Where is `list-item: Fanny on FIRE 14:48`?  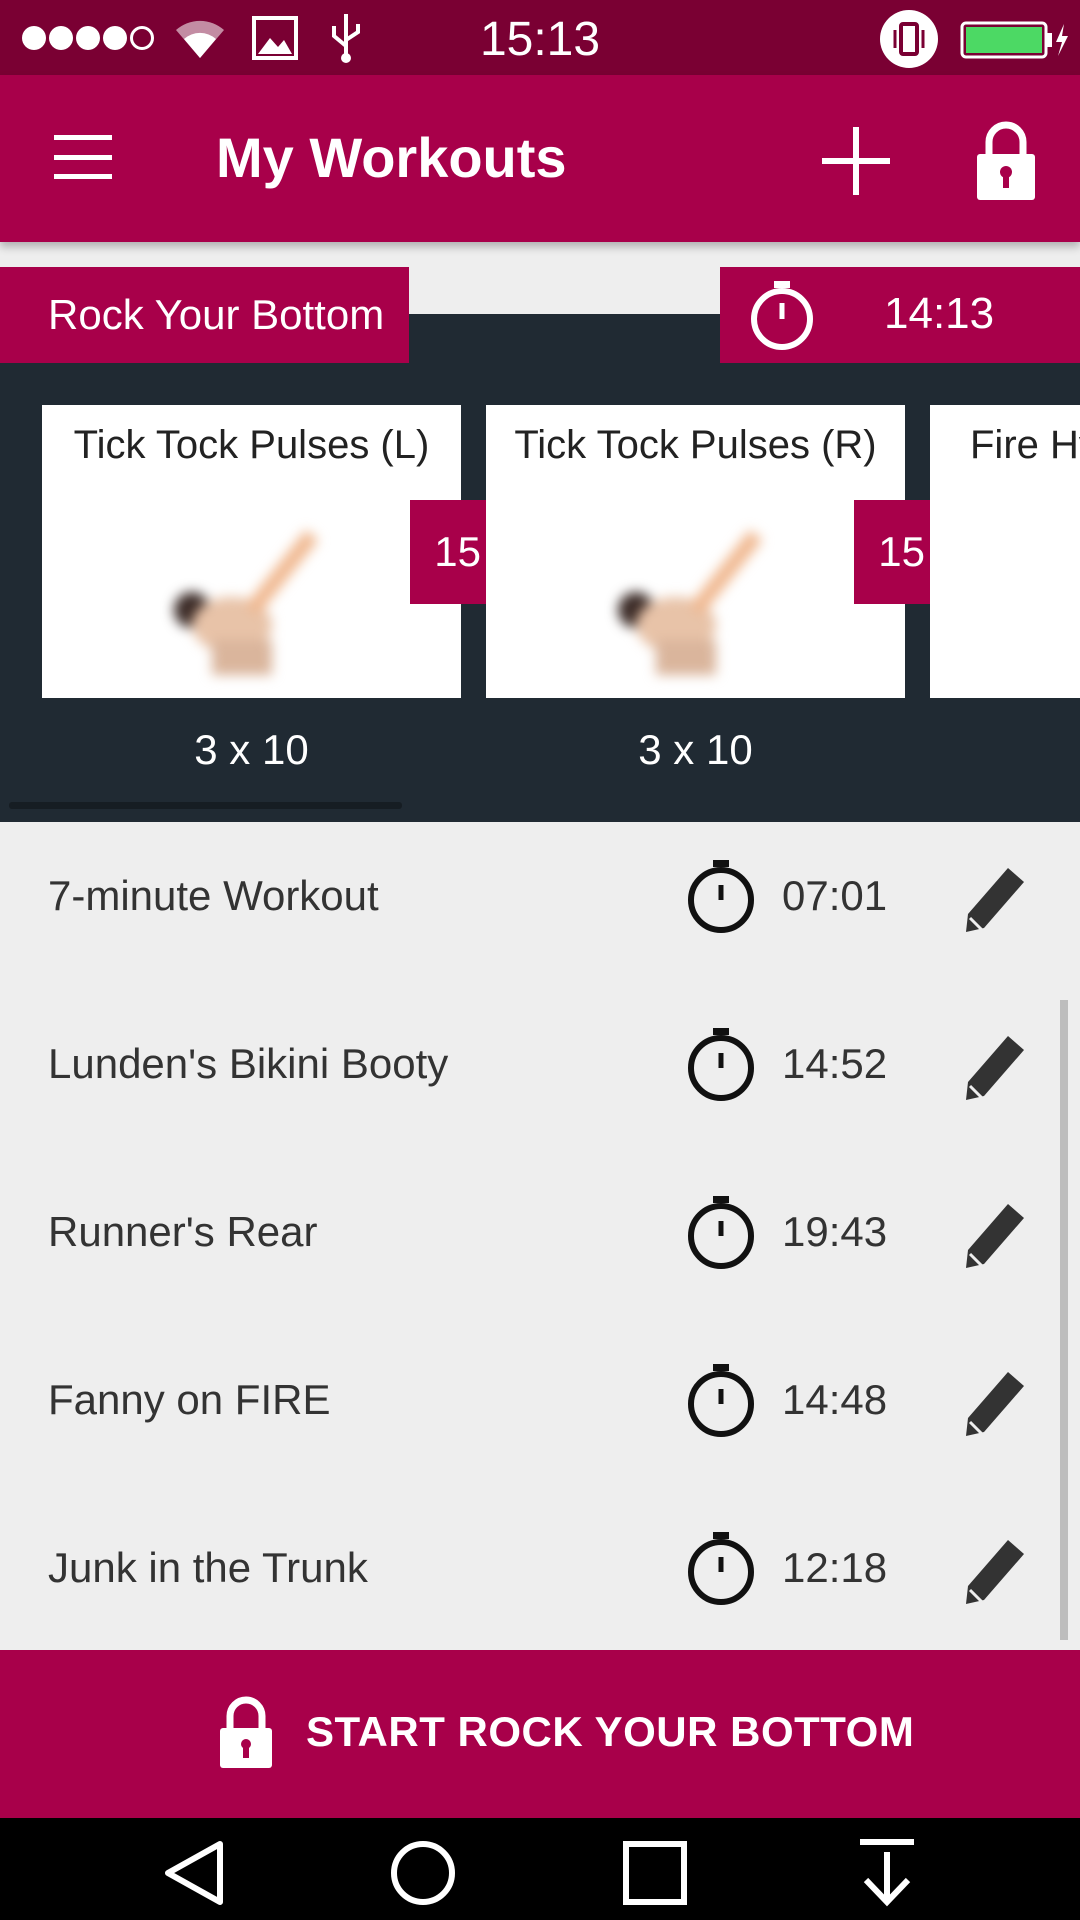
list-item: Fanny on FIRE 14:48 is located at coordinates (530, 1410).